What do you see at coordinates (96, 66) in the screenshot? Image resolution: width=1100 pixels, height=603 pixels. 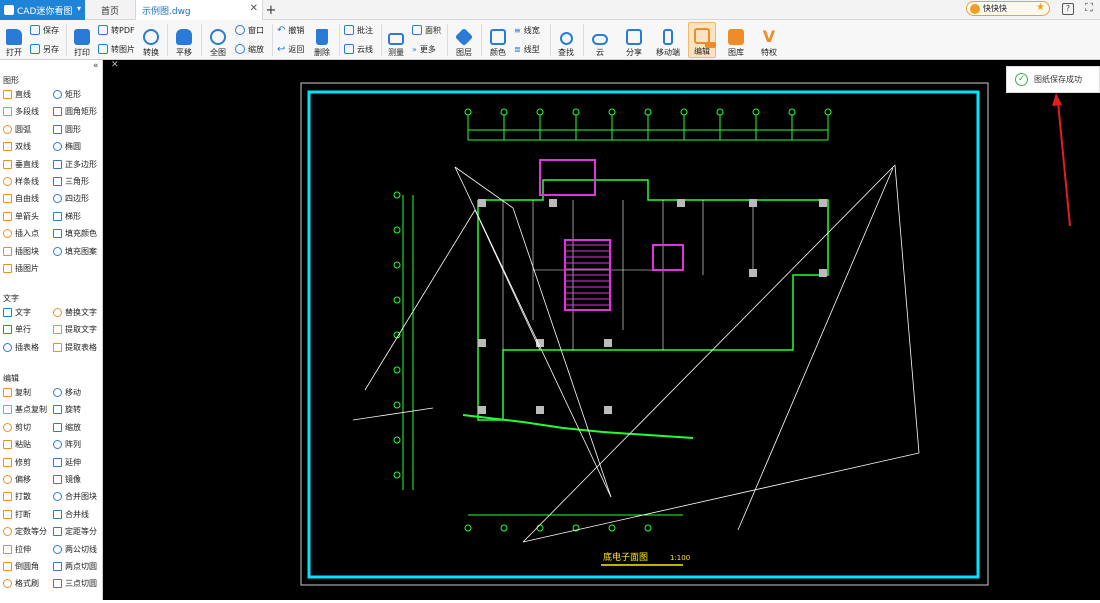 I see `collapse-sidebar-icon: «` at bounding box center [96, 66].